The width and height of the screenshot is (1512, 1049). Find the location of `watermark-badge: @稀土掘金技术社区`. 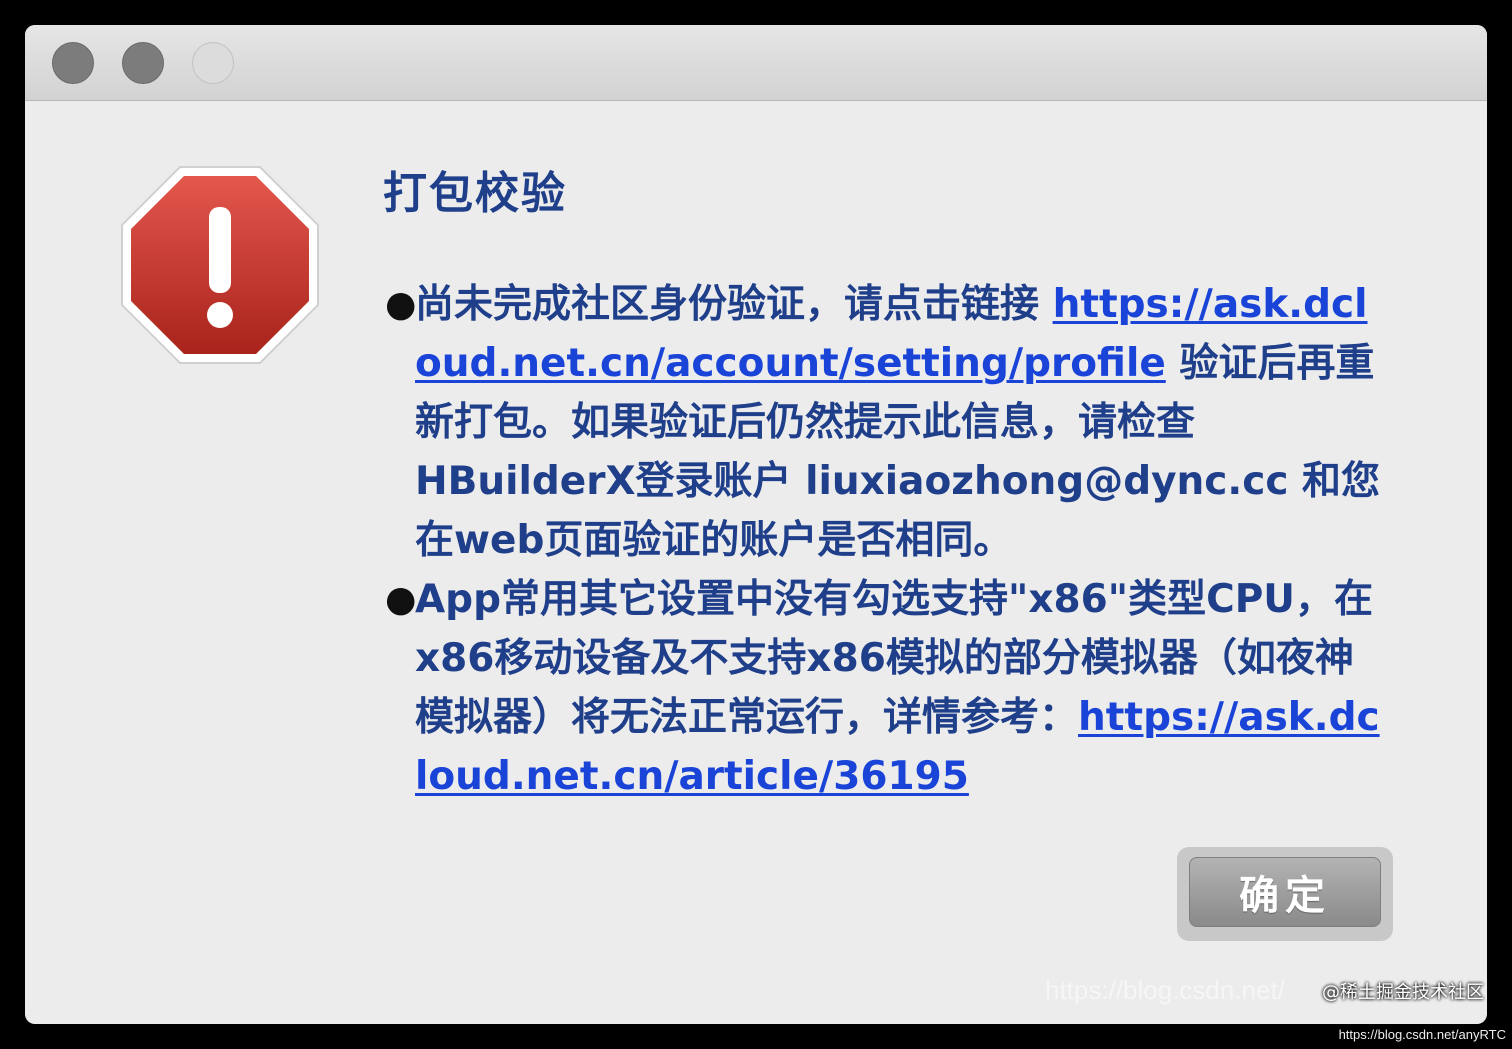

watermark-badge: @稀土掘金技术社区 is located at coordinates (1403, 992).